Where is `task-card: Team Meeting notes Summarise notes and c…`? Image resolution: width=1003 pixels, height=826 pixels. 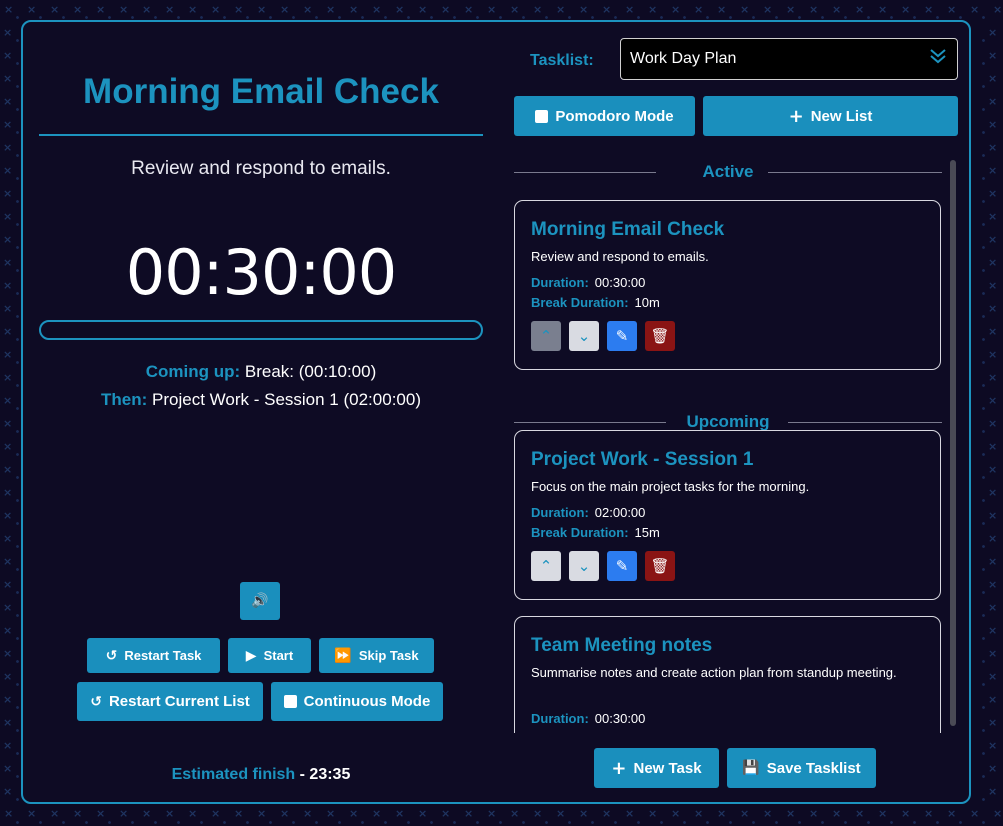
task-card: Team Meeting notes Summarise notes and c… is located at coordinates (727, 674).